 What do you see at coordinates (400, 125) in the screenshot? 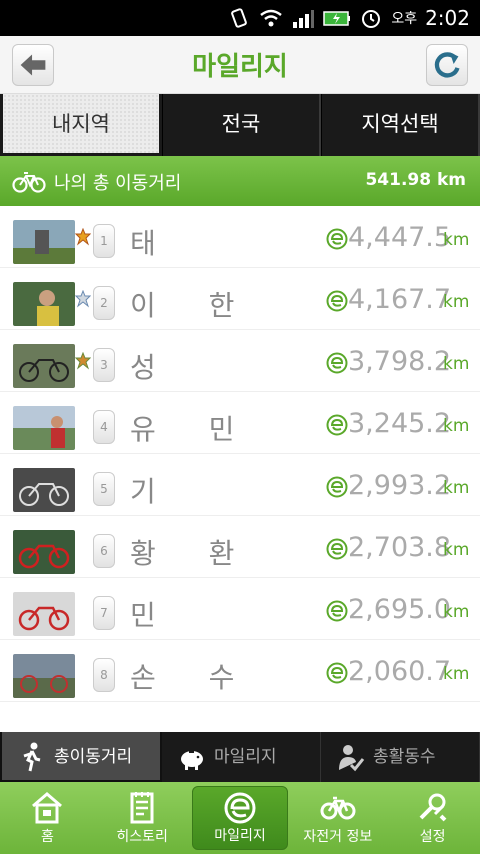
I see `tab-region-select: 지역선택` at bounding box center [400, 125].